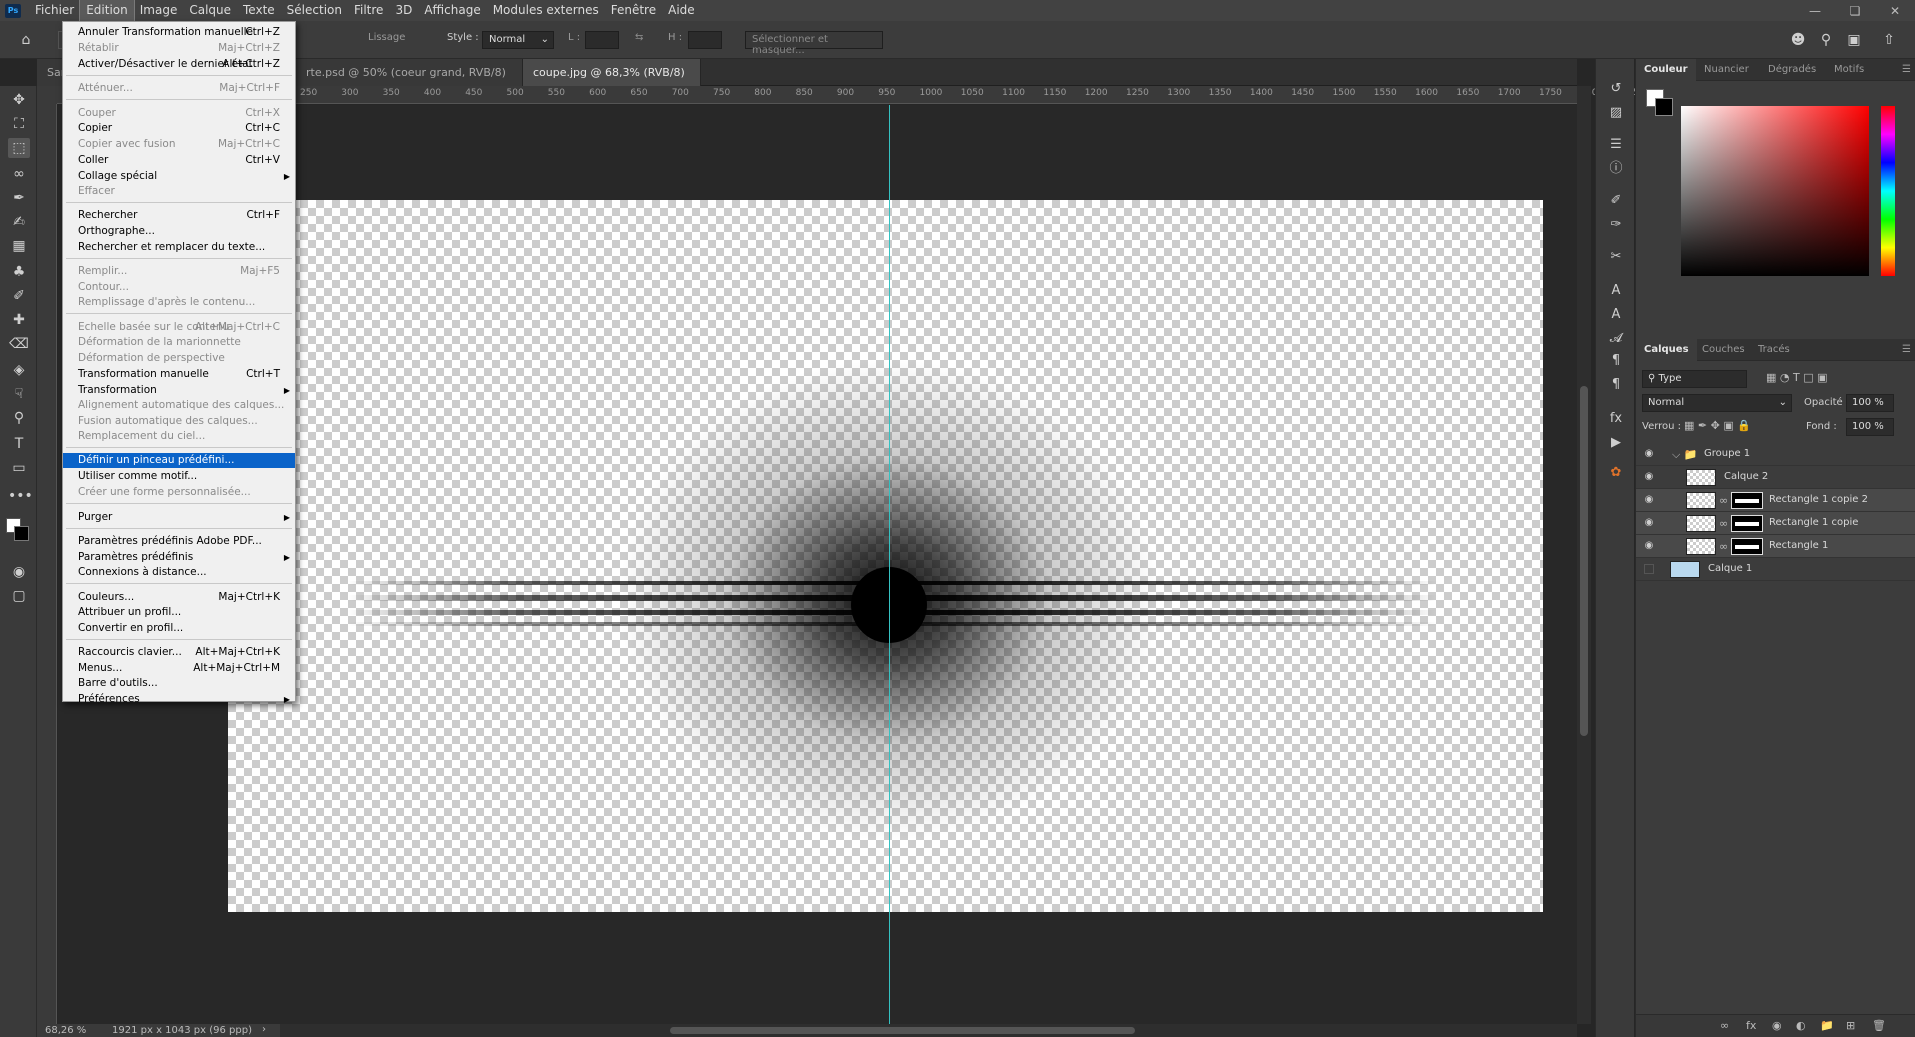 Image resolution: width=1915 pixels, height=1037 pixels. What do you see at coordinates (19, 124) in the screenshot?
I see `crop-tool-icon: ⛶` at bounding box center [19, 124].